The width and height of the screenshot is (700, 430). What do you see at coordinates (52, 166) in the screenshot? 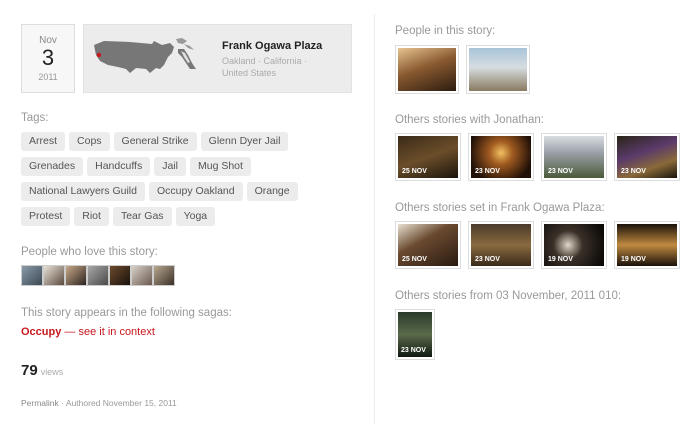
I see `tag: Grenades` at bounding box center [52, 166].